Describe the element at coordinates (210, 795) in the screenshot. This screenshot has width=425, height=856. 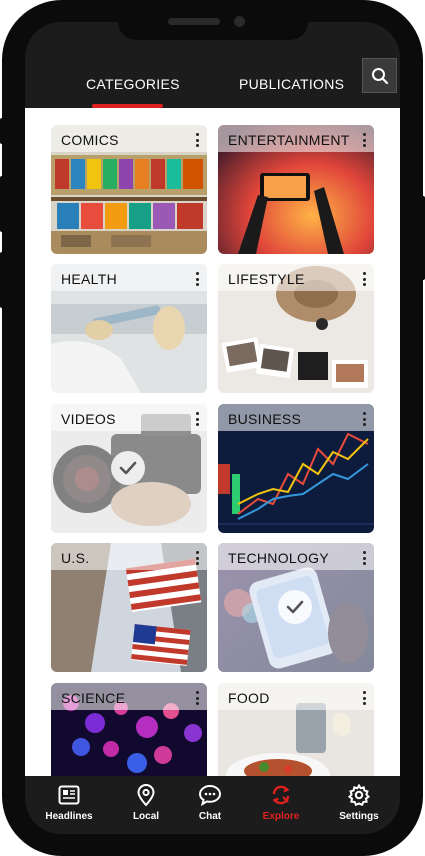
I see `chat-bubble-icon` at that location.